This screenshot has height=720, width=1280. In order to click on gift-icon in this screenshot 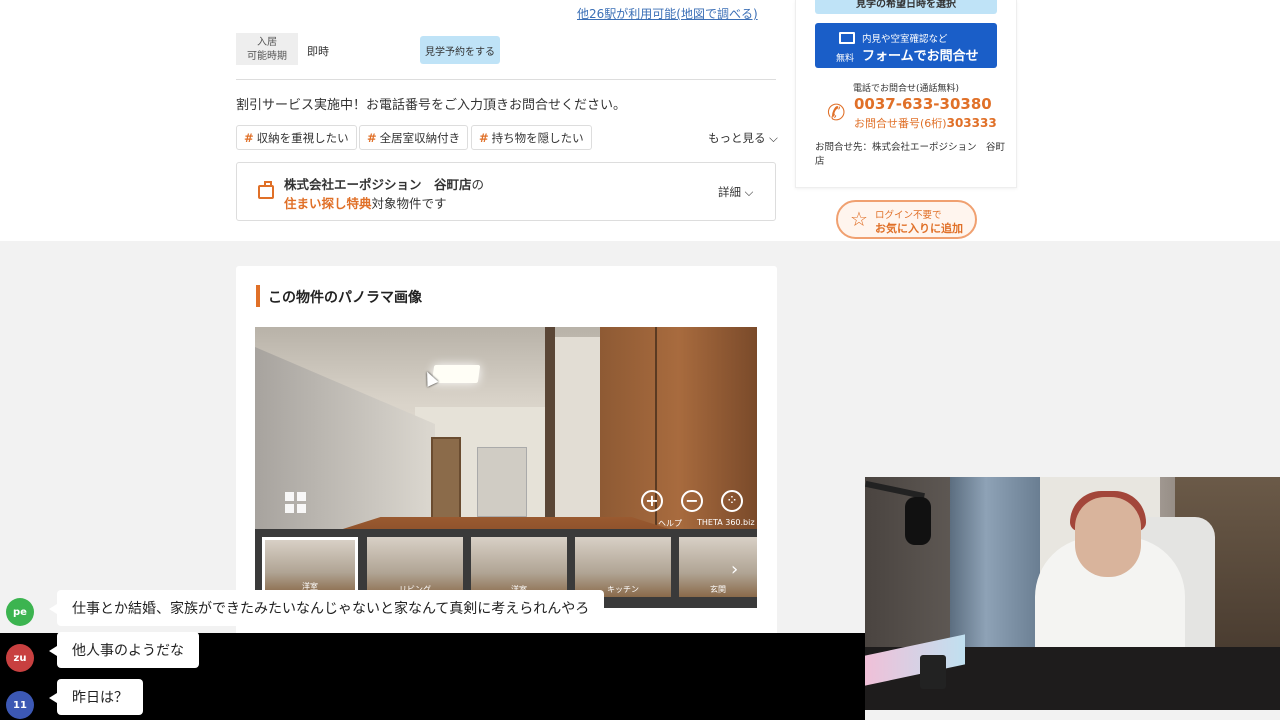, I will do `click(266, 190)`.